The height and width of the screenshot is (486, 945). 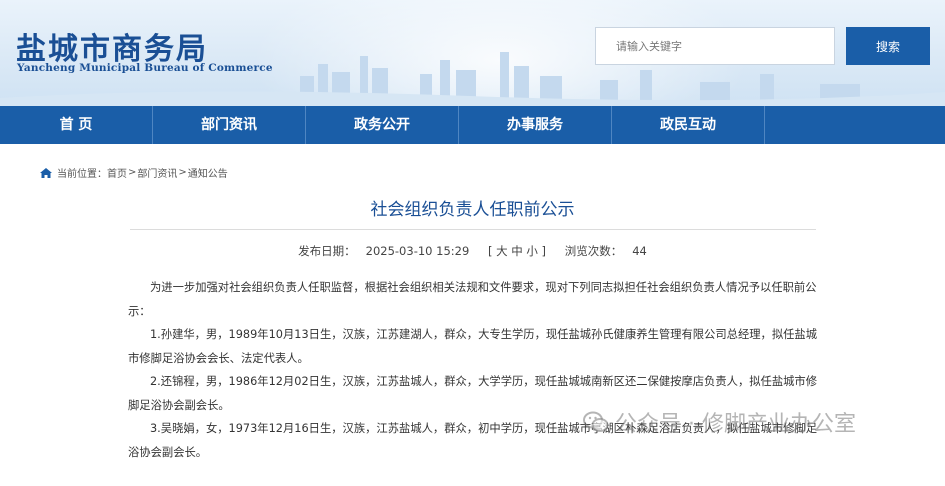 What do you see at coordinates (46, 172) in the screenshot?
I see `home-icon` at bounding box center [46, 172].